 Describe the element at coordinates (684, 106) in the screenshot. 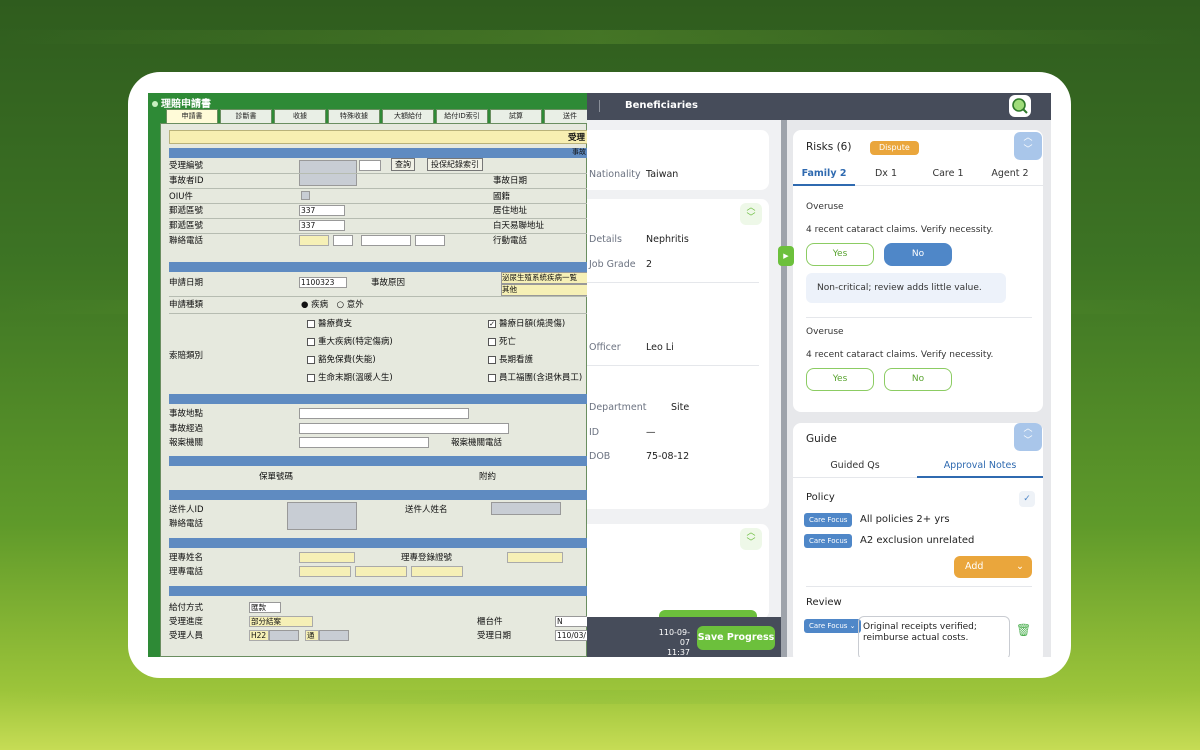

I see `beneficiaries-header: Beneficiaries` at that location.